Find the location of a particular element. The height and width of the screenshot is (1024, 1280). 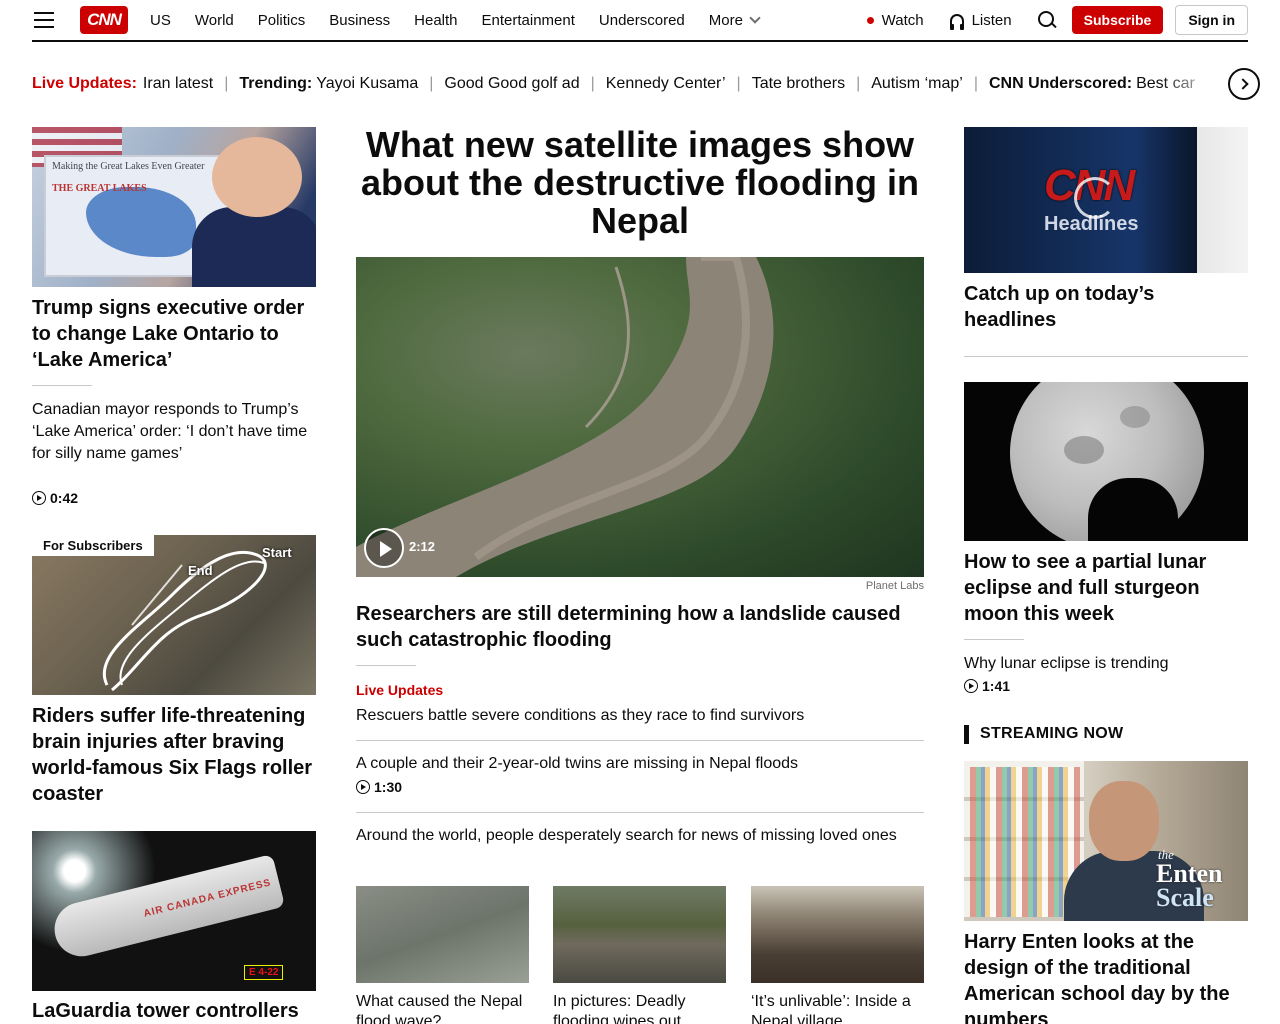

search-icon is located at coordinates (1046, 20).